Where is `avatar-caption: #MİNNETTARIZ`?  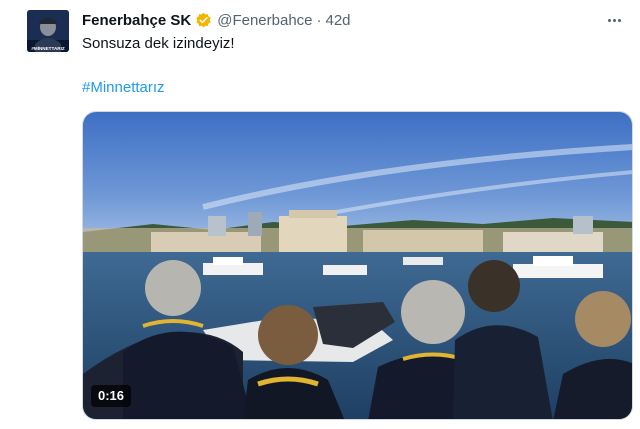 avatar-caption: #MİNNETTARIZ is located at coordinates (48, 48).